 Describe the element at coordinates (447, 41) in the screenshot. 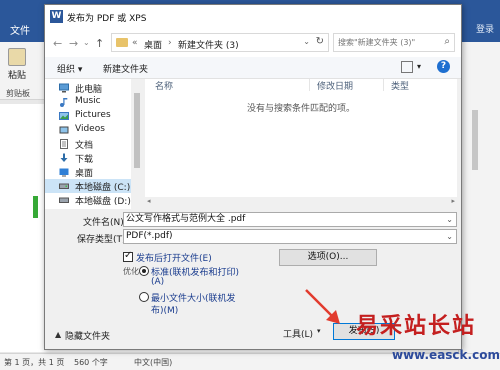

I see `search-icon: ⌕` at that location.